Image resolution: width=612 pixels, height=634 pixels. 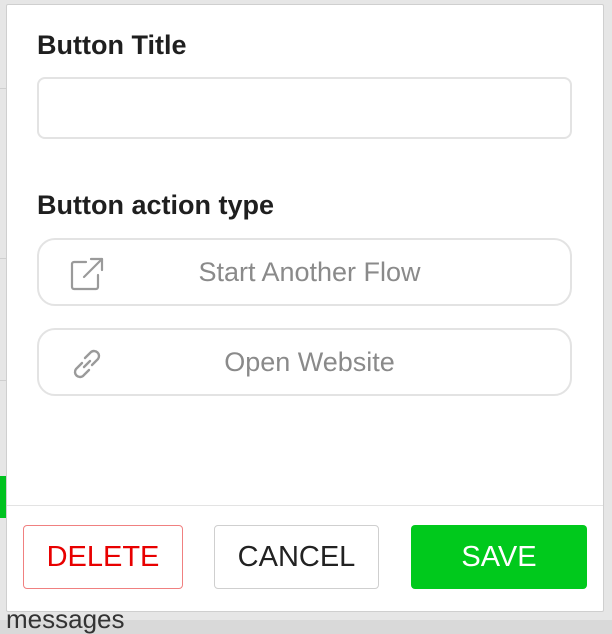 What do you see at coordinates (304, 108) in the screenshot?
I see `button-title-input` at bounding box center [304, 108].